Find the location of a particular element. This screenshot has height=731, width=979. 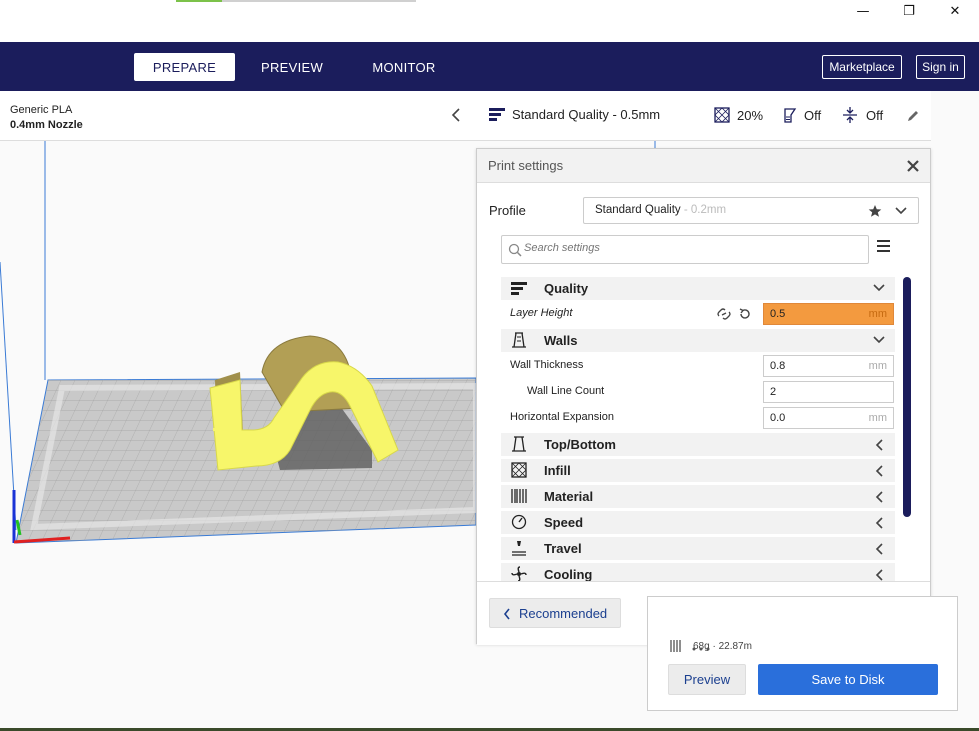

material-icon is located at coordinates (519, 496).